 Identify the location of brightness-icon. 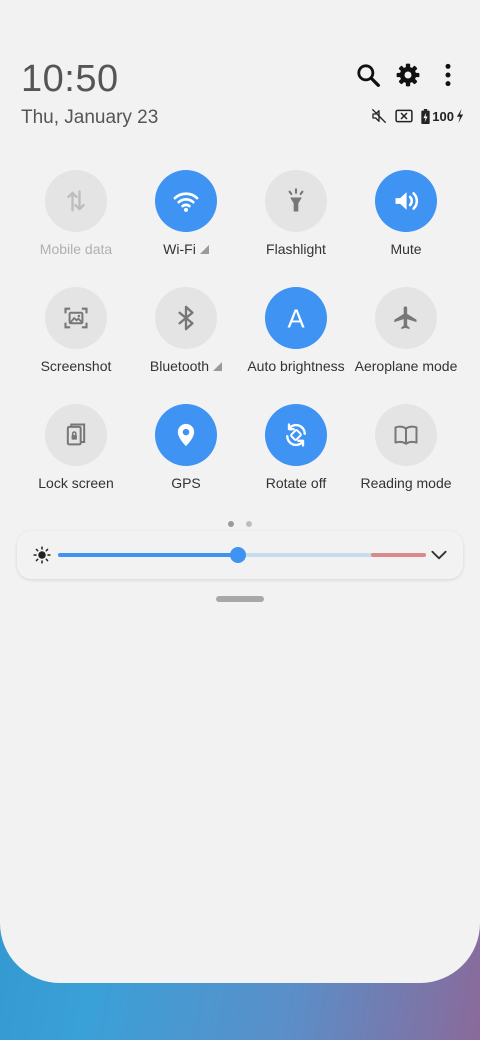
(42, 555).